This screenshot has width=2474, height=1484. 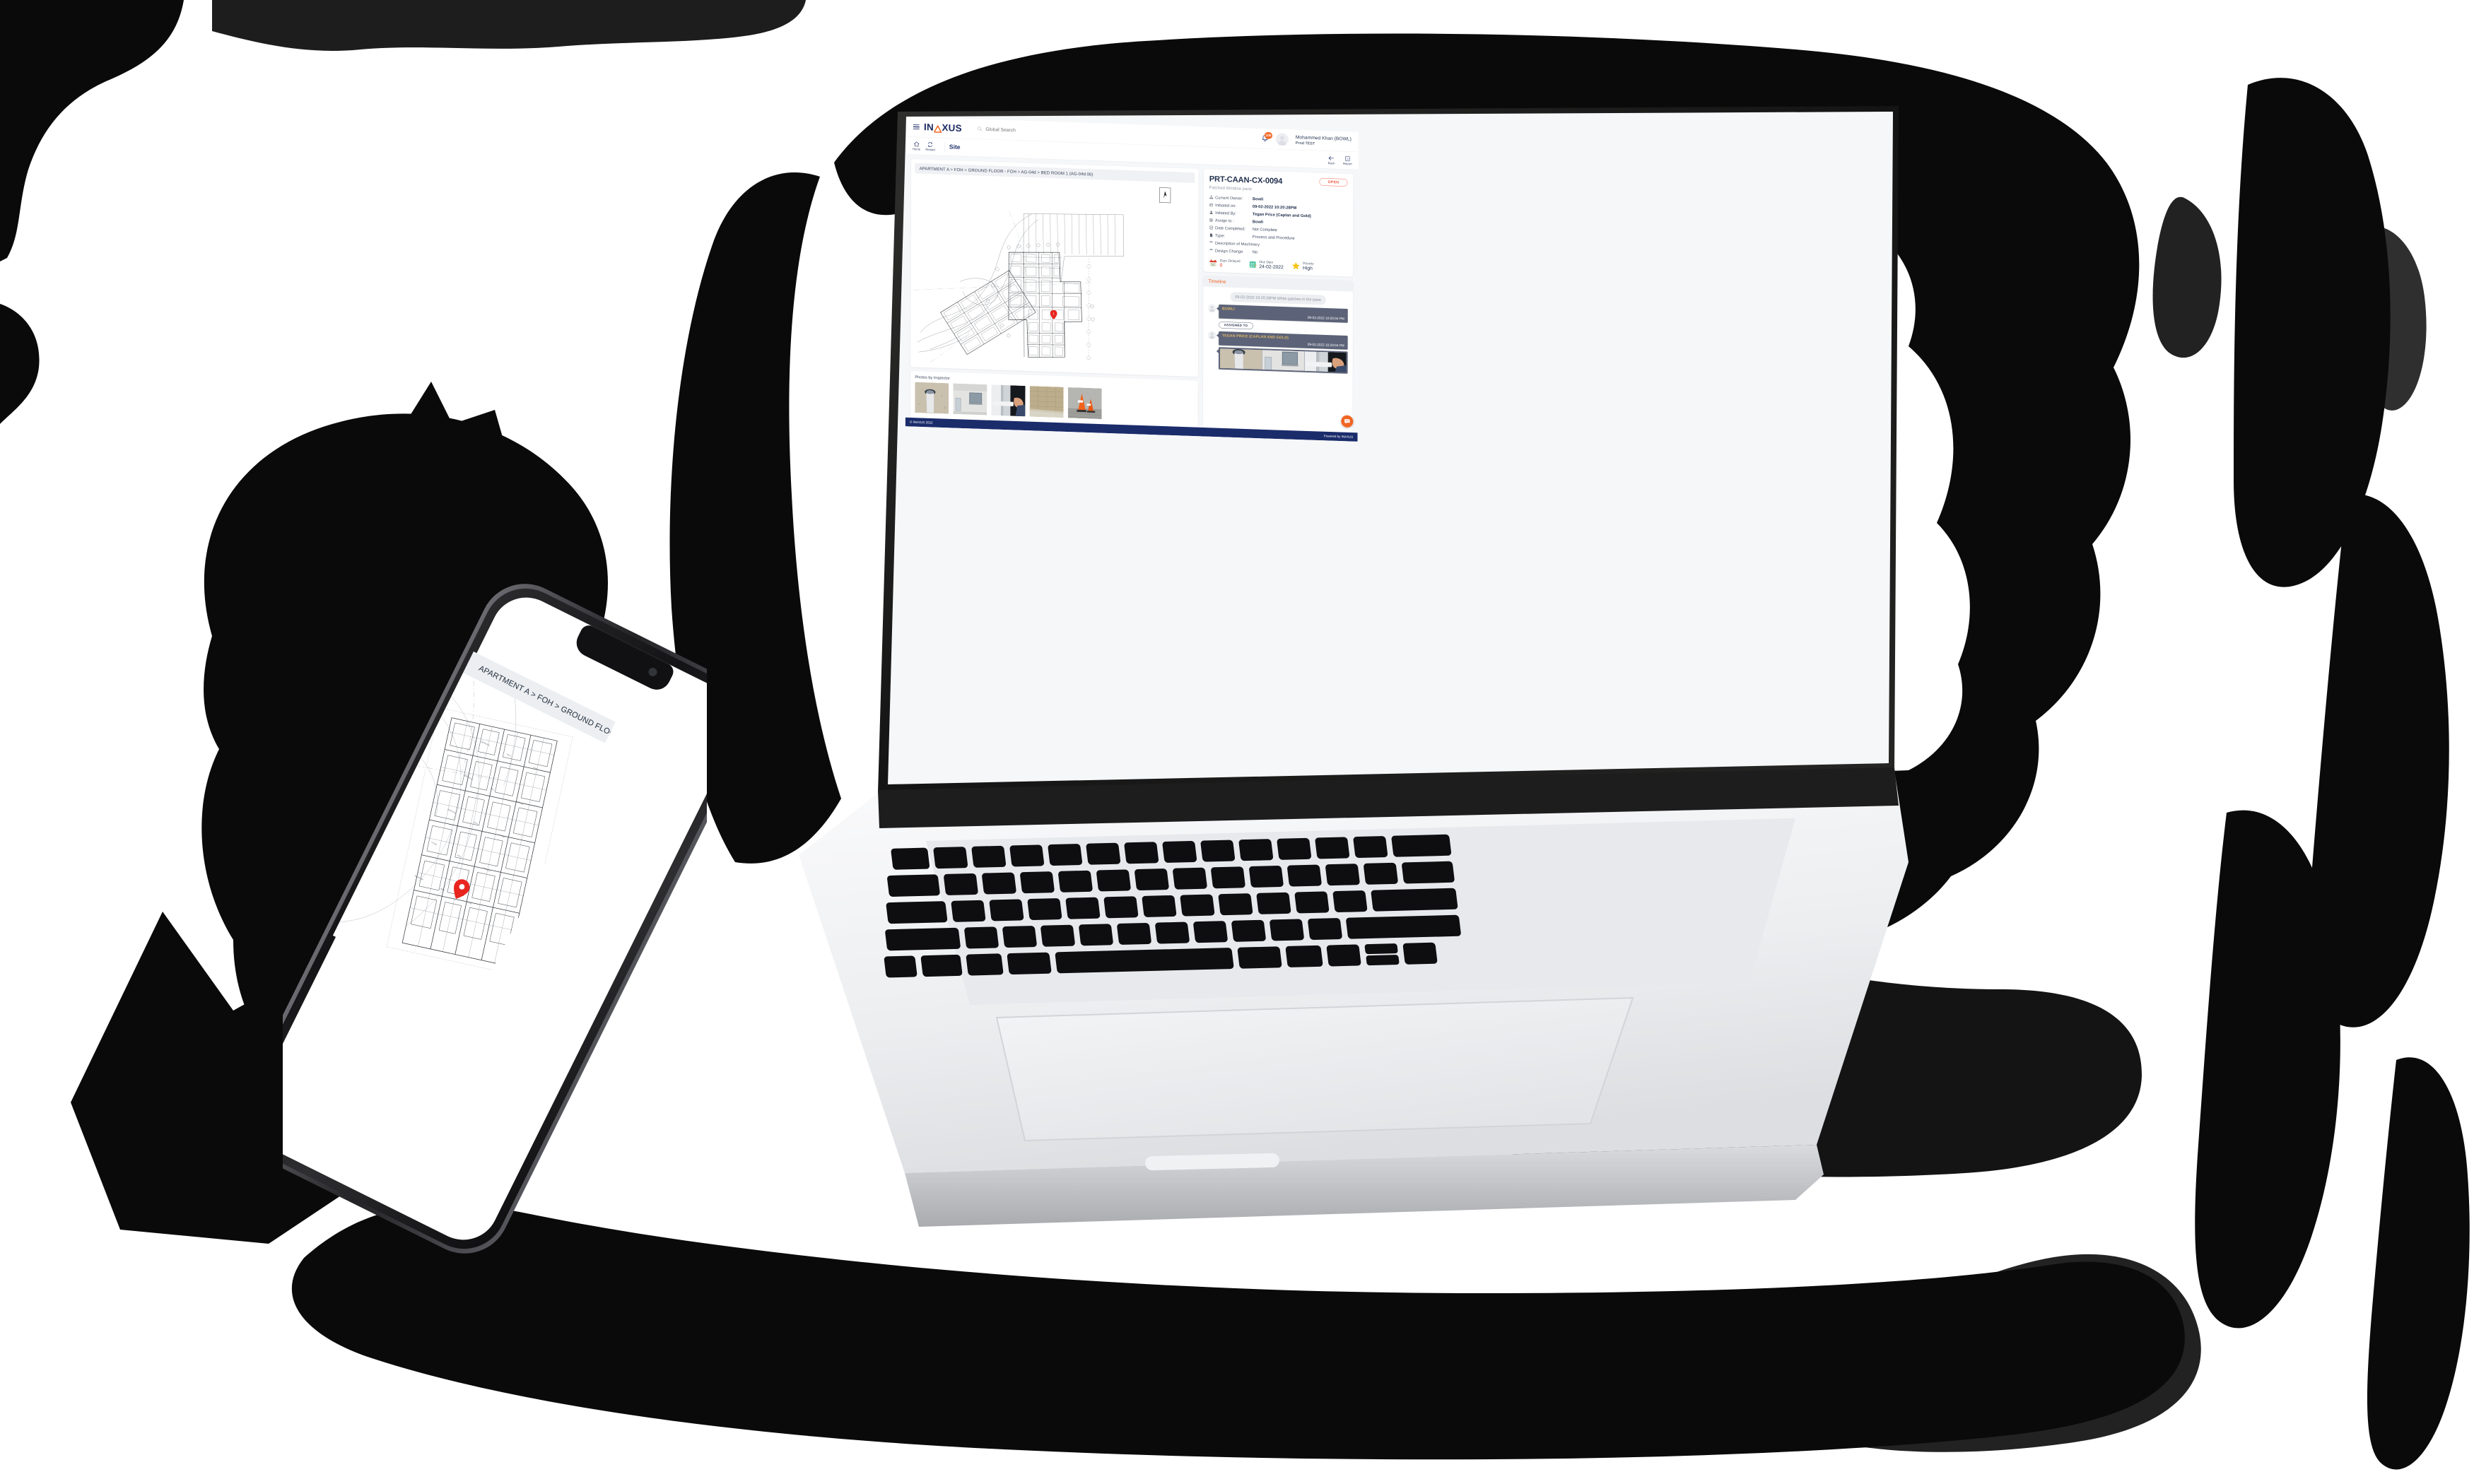 I want to click on logo-text-left: IN, so click(x=928, y=127).